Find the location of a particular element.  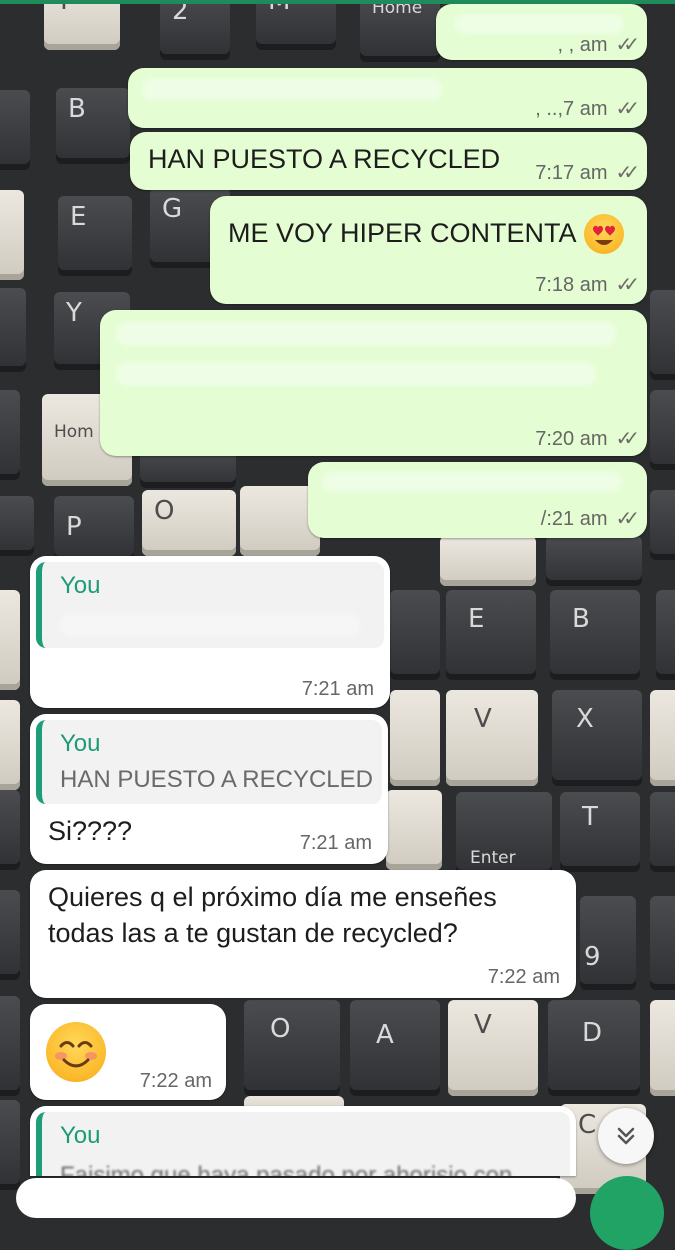

message-meta: 7:20 am ✓✓ is located at coordinates (587, 438).